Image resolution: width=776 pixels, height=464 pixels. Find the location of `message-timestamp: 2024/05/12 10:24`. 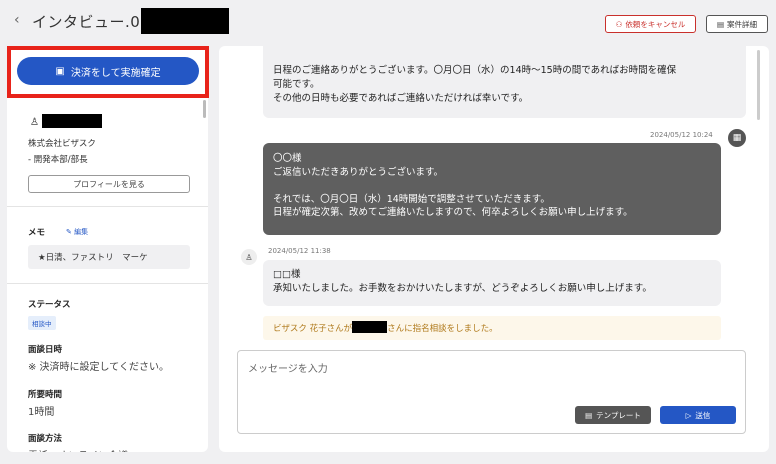

message-timestamp: 2024/05/12 10:24 is located at coordinates (681, 135).